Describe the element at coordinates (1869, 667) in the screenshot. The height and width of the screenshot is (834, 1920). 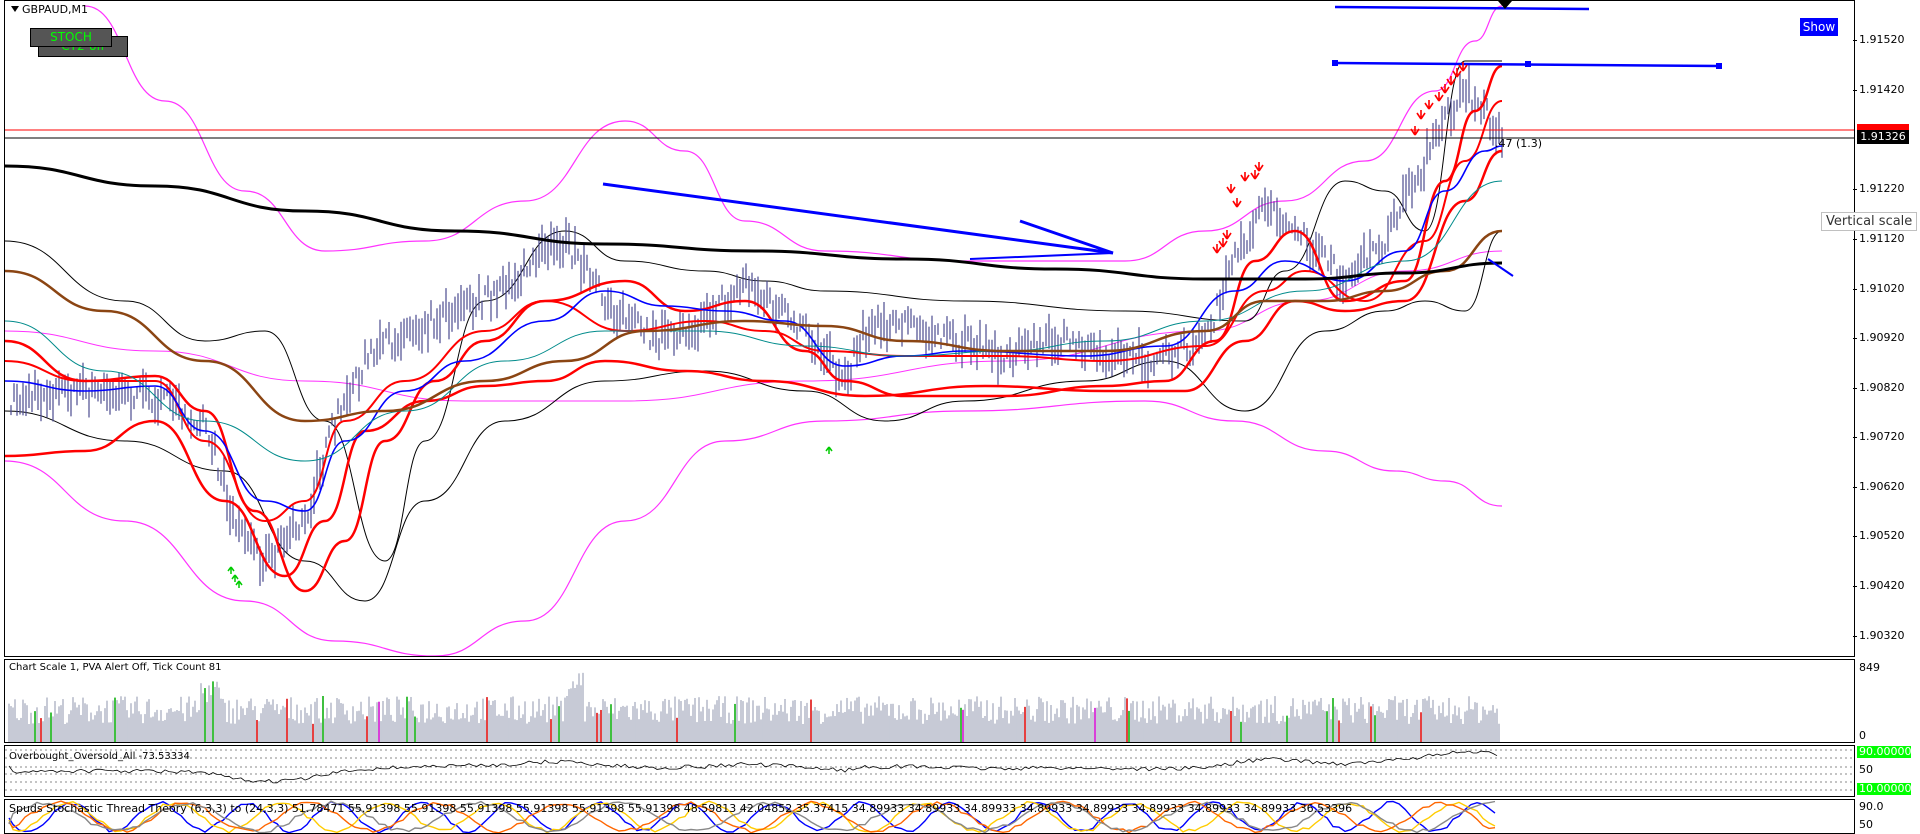
I see `volume-max-label: 849` at that location.